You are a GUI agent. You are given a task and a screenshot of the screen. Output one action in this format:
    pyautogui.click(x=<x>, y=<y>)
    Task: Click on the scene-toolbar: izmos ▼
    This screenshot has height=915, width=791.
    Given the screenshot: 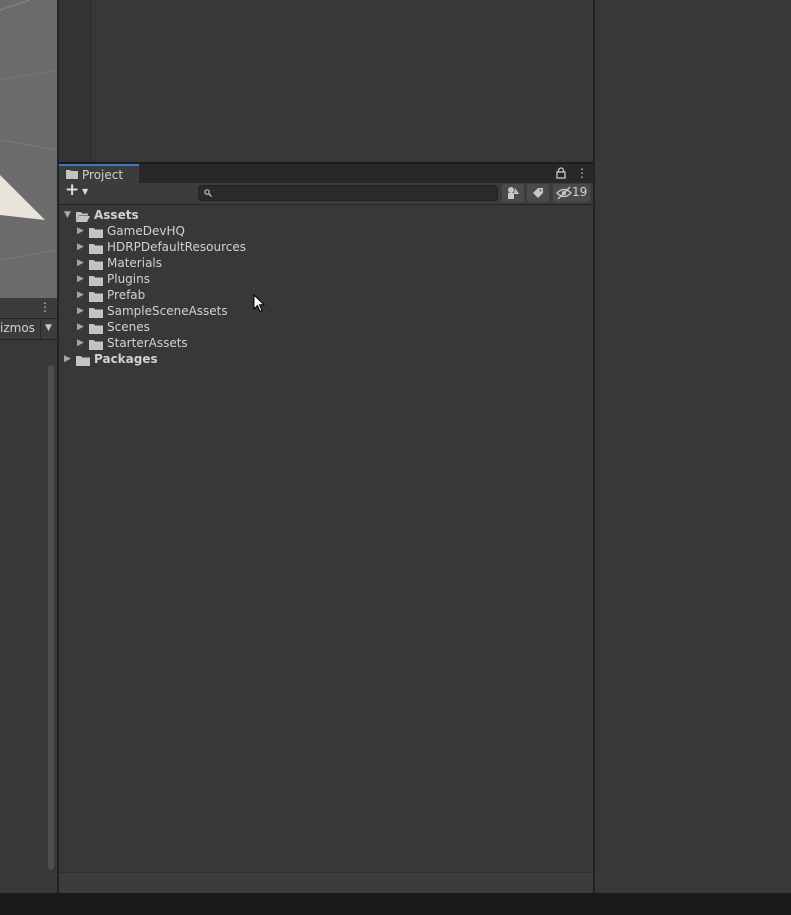 What is the action you would take?
    pyautogui.click(x=28, y=329)
    